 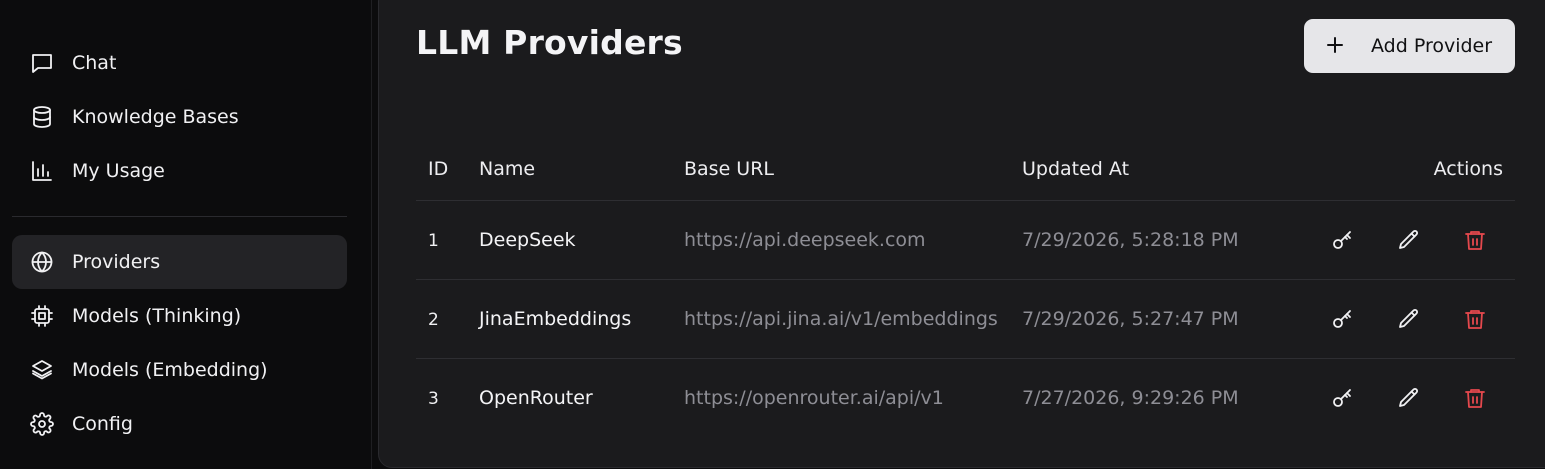 What do you see at coordinates (179, 171) in the screenshot?
I see `sidebar-item-my-usage: My Usage` at bounding box center [179, 171].